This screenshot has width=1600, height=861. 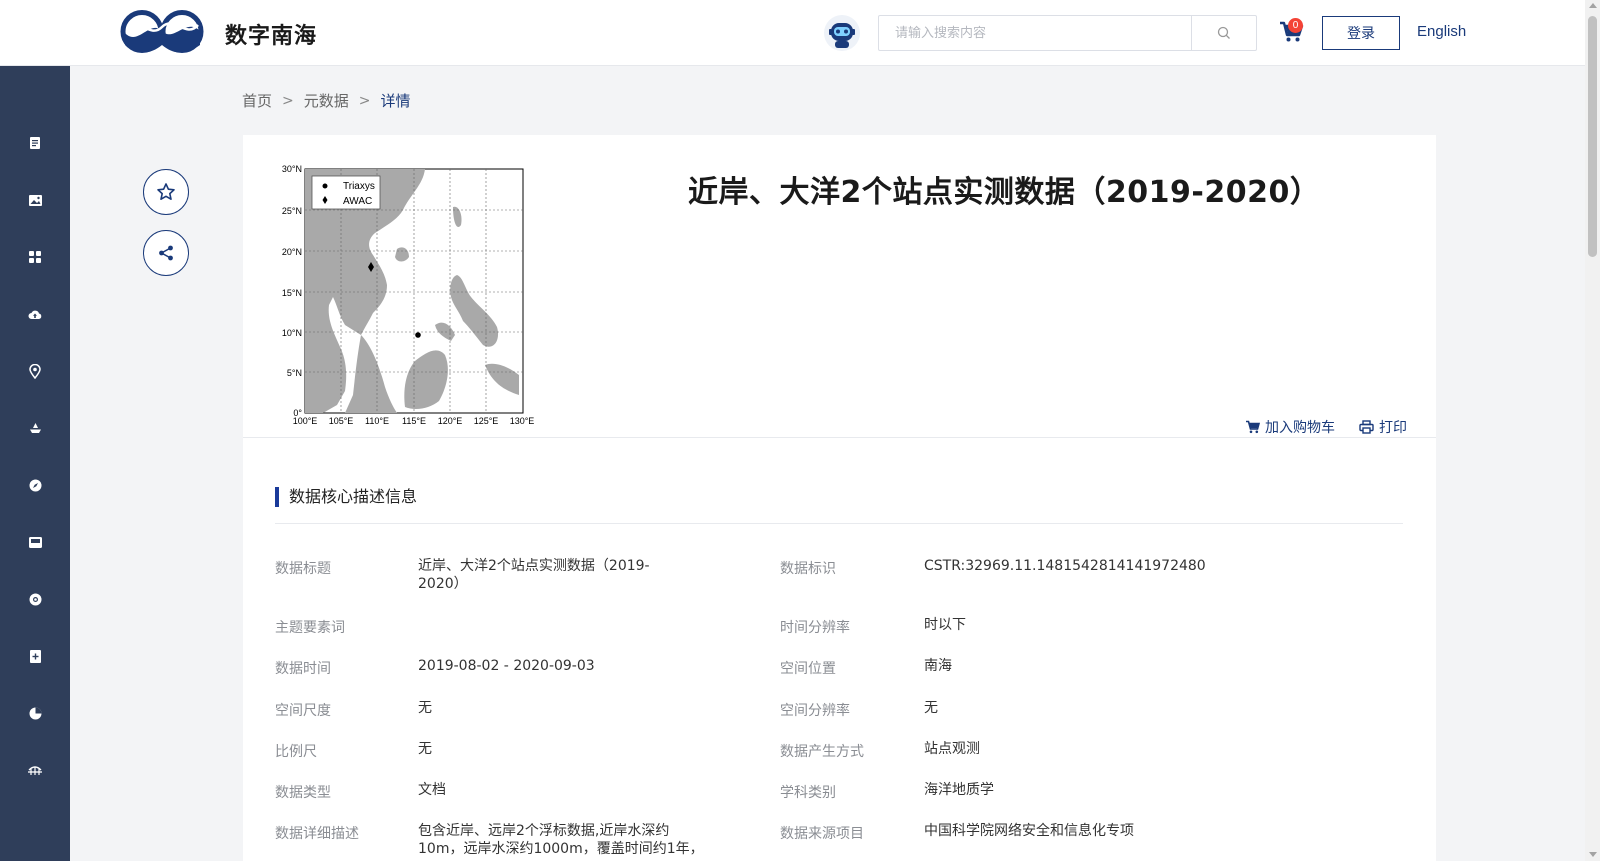 I want to click on field-value-generation-method: 站点观测, so click(x=952, y=749).